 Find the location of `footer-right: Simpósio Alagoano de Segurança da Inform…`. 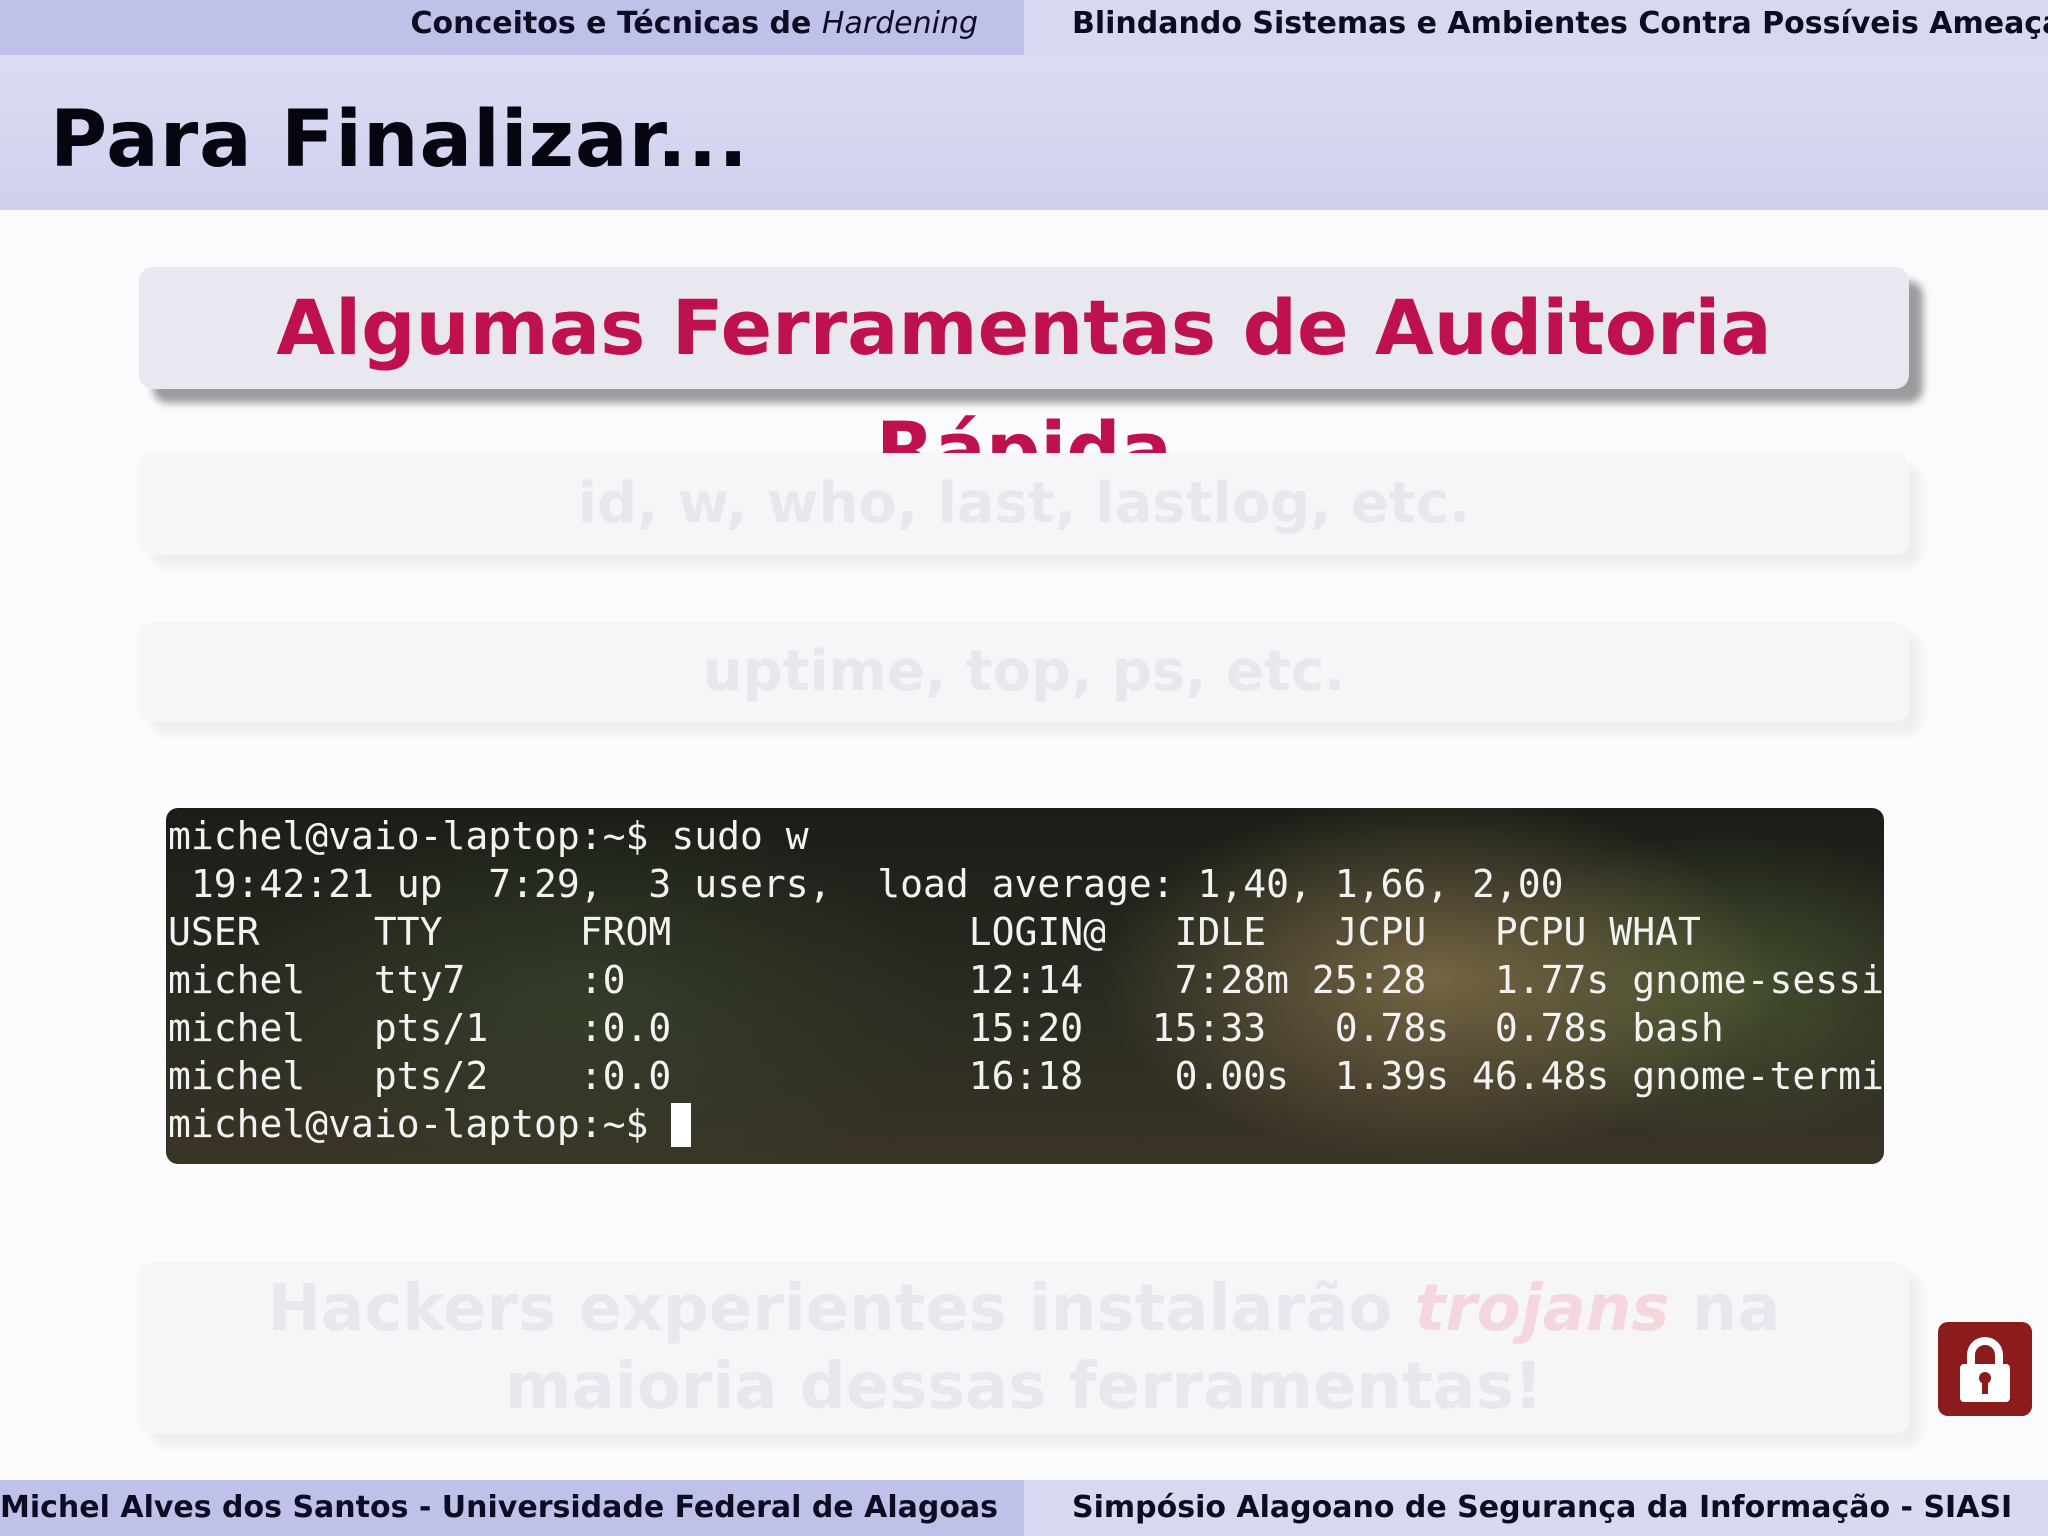

footer-right: Simpósio Alagoano de Segurança da Inform… is located at coordinates (1536, 1508).